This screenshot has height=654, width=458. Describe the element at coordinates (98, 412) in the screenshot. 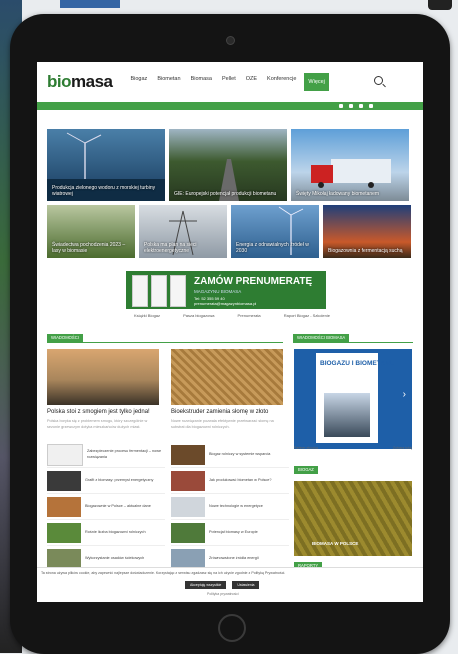

I see `featured-title: Polska stoi z smogiem jest tylko jedna!` at that location.